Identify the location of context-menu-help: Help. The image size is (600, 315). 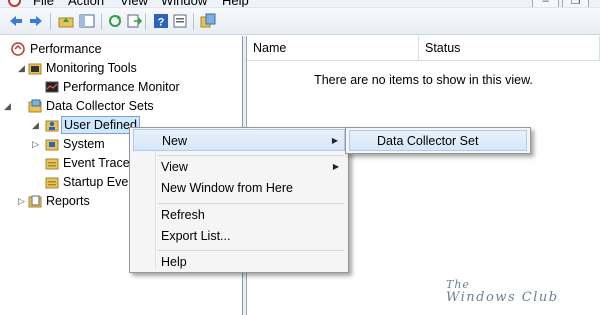
(239, 262).